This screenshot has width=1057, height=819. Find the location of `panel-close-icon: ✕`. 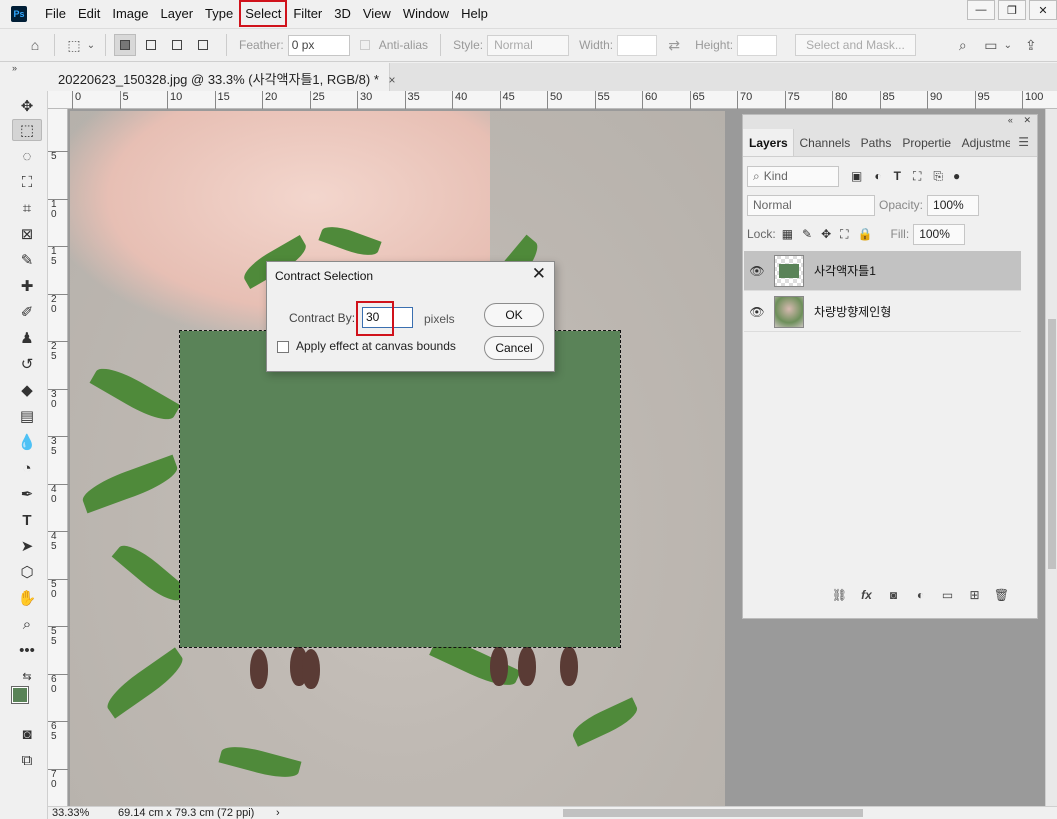

panel-close-icon: ✕ is located at coordinates (1027, 120).